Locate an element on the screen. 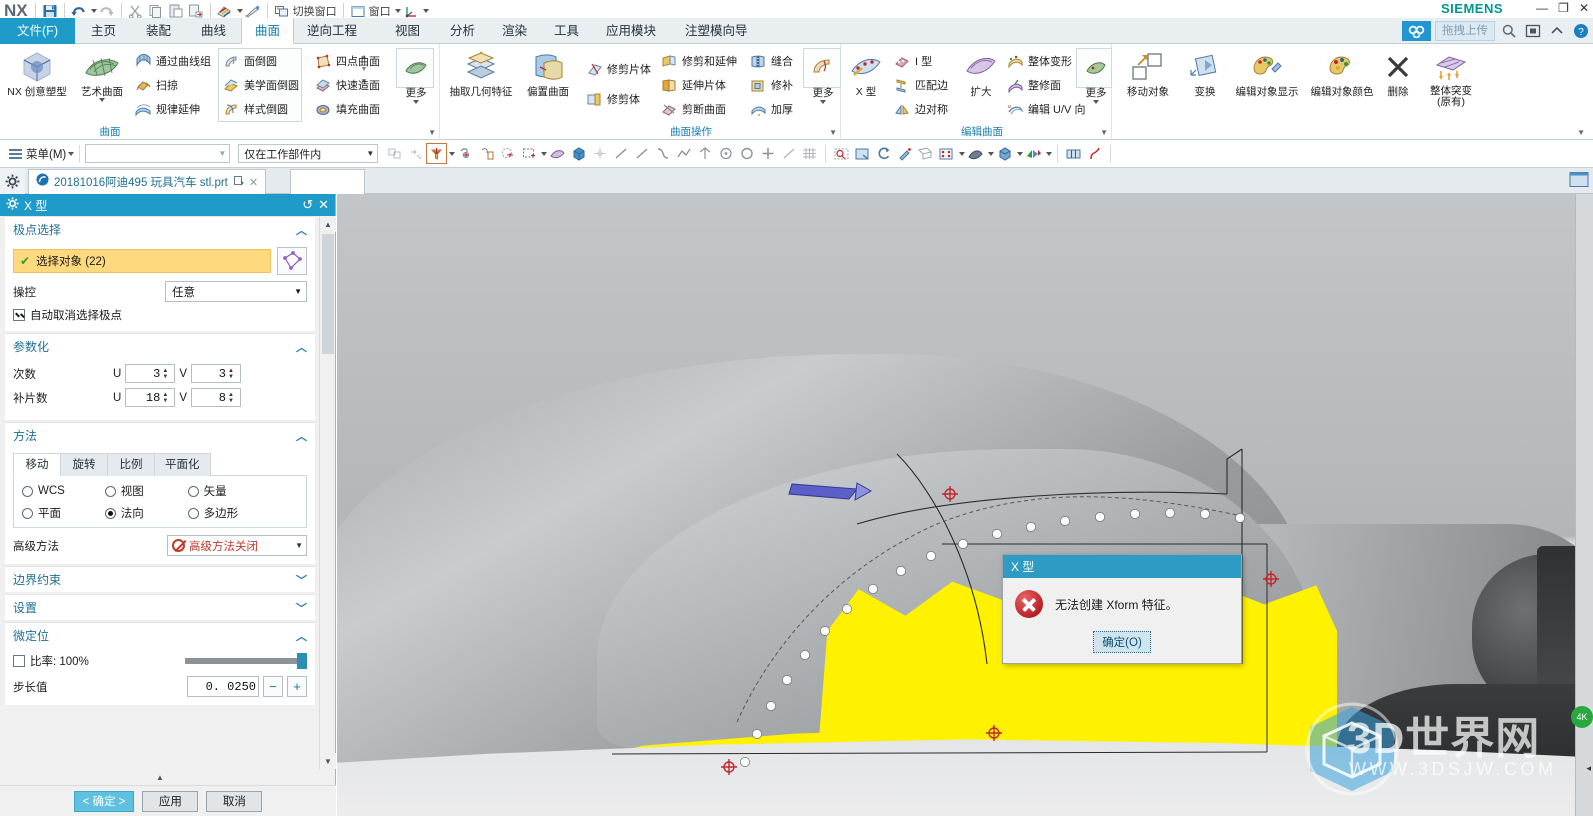 The image size is (1593, 816). tab-view: 视图 is located at coordinates (407, 31).